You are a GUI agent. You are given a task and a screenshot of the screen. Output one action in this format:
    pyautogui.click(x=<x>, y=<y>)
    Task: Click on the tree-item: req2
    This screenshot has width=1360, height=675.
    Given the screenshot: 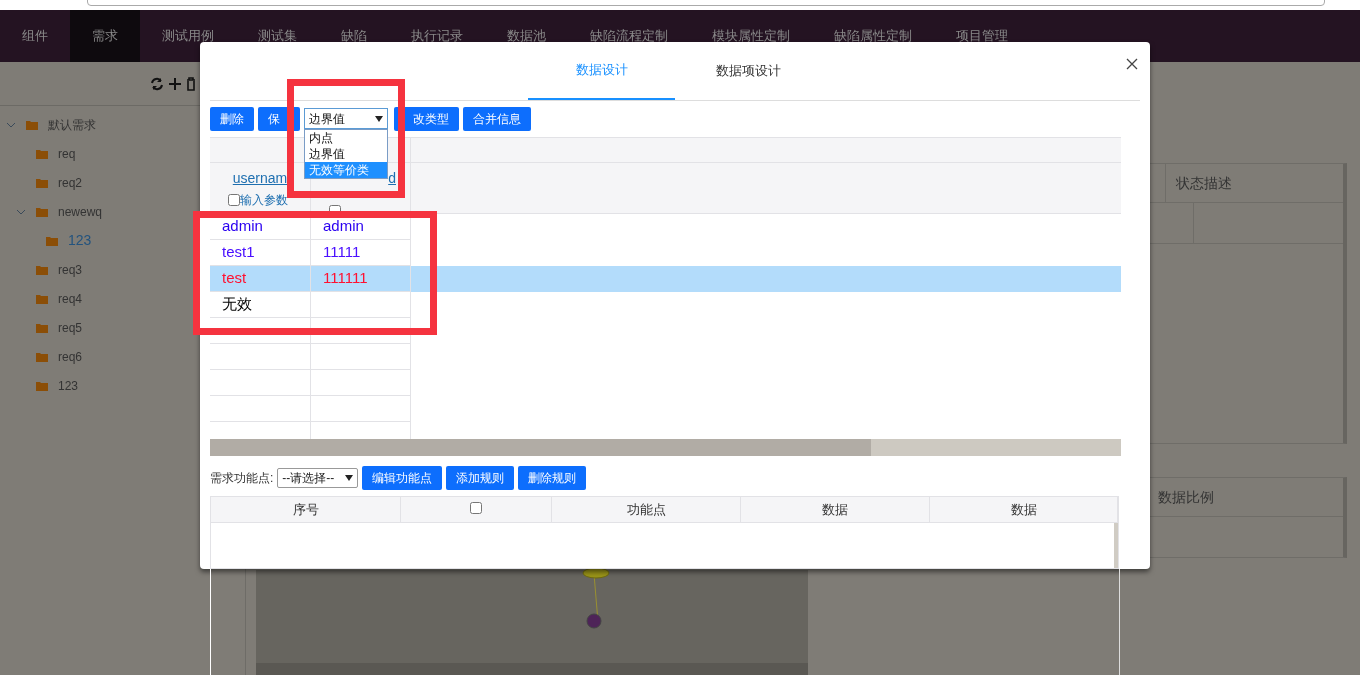 What is the action you would take?
    pyautogui.click(x=70, y=182)
    